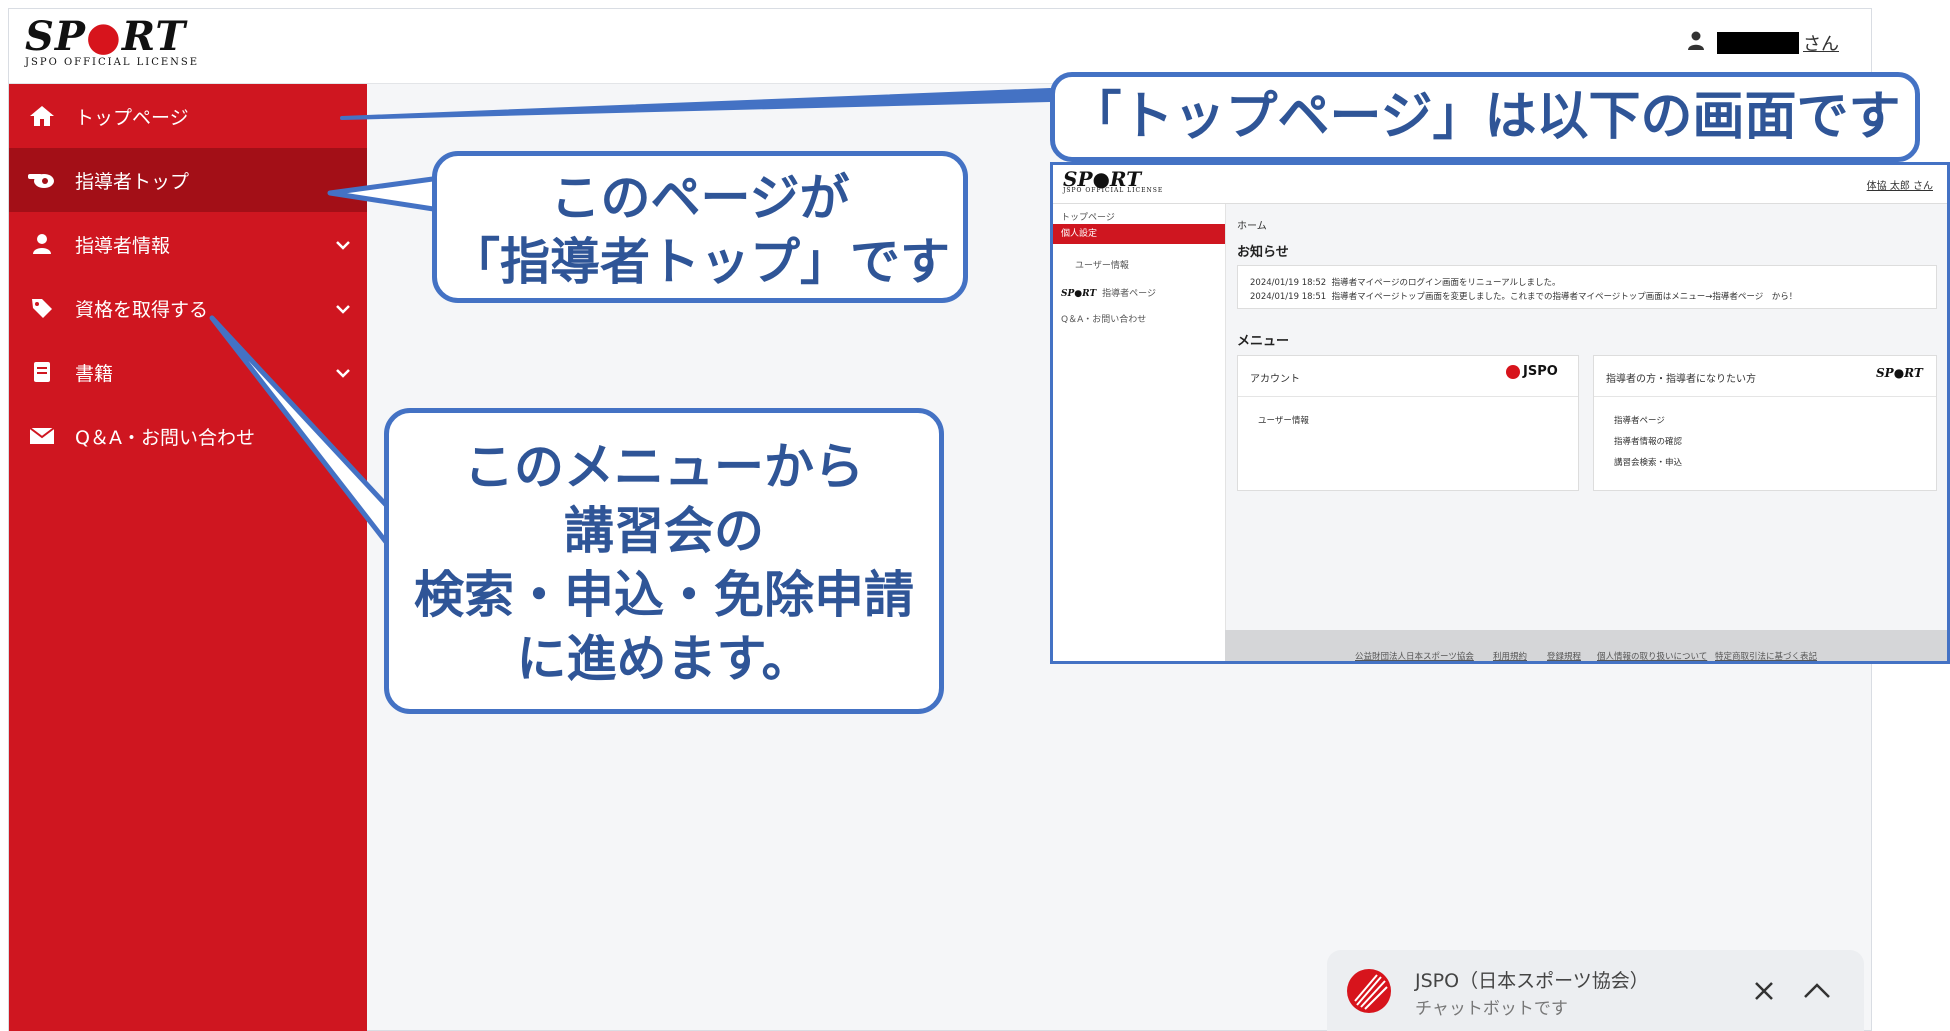 This screenshot has width=1950, height=1031. Describe the element at coordinates (1899, 186) in the screenshot. I see `preview-user: 体協 太郎 さん` at that location.